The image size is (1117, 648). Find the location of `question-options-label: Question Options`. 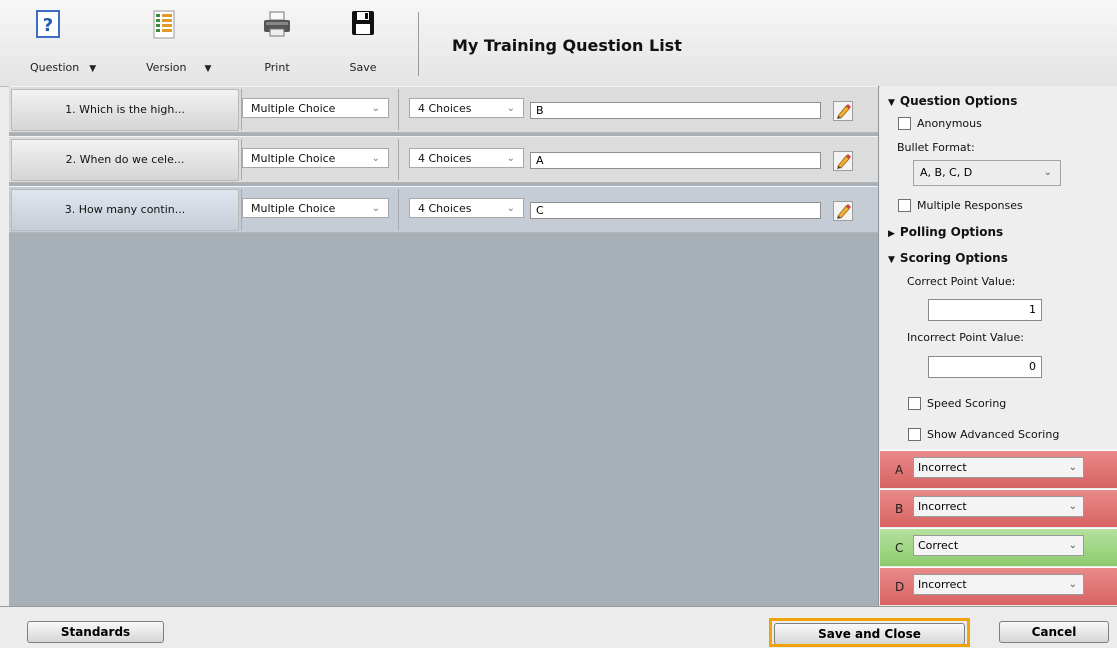

question-options-label: Question Options is located at coordinates (958, 101).